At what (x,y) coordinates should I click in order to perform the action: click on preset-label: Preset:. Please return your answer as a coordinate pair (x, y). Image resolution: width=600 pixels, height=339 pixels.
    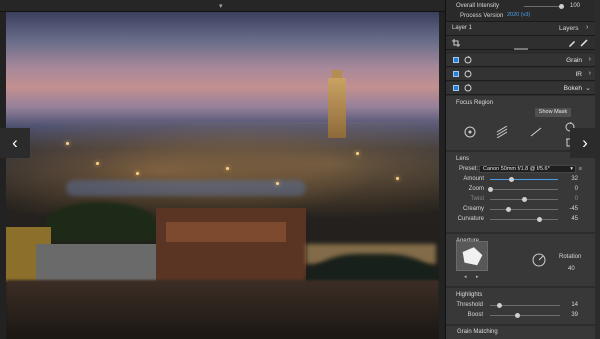
    Looking at the image, I should click on (469, 169).